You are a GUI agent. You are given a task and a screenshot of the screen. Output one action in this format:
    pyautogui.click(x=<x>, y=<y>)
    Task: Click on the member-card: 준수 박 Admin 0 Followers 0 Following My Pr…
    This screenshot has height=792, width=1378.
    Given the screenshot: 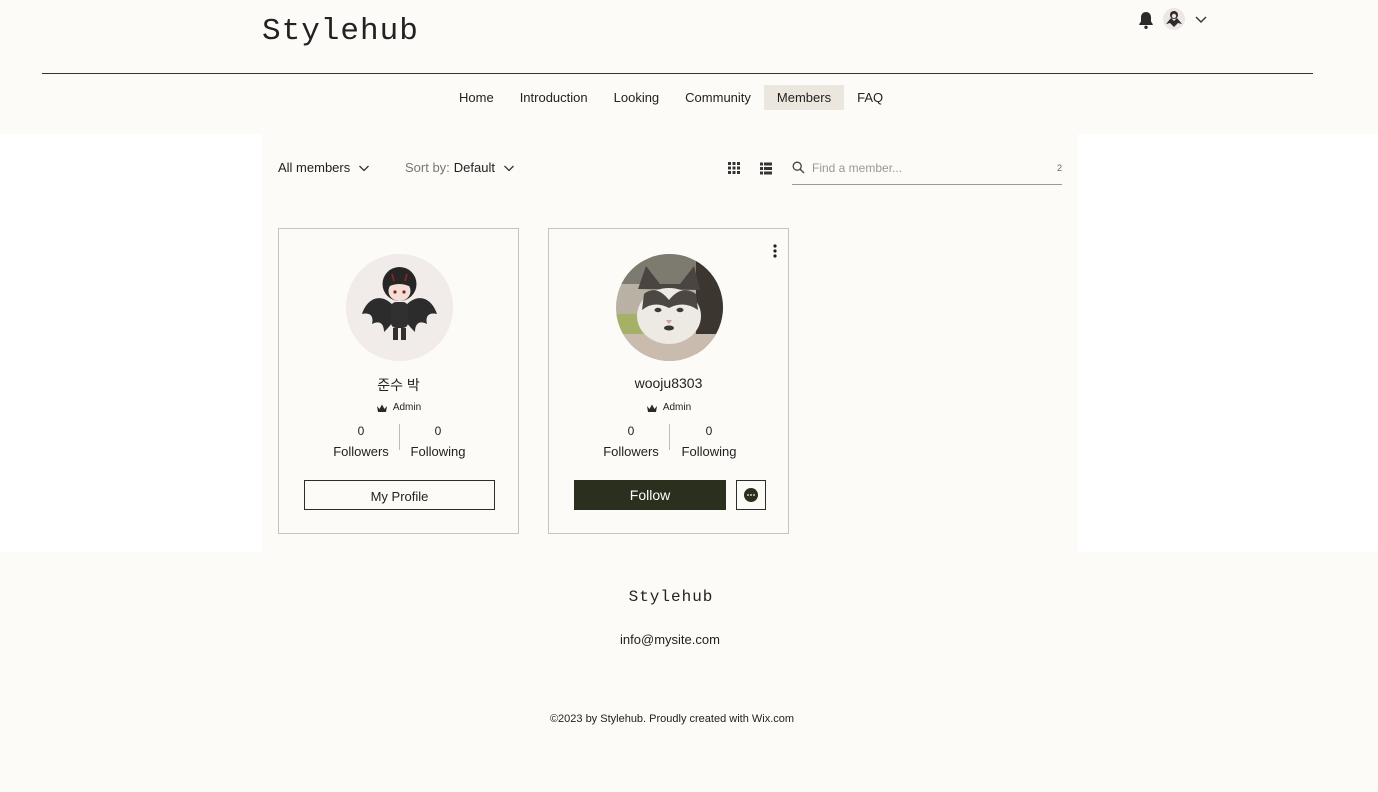 What is the action you would take?
    pyautogui.click(x=398, y=381)
    